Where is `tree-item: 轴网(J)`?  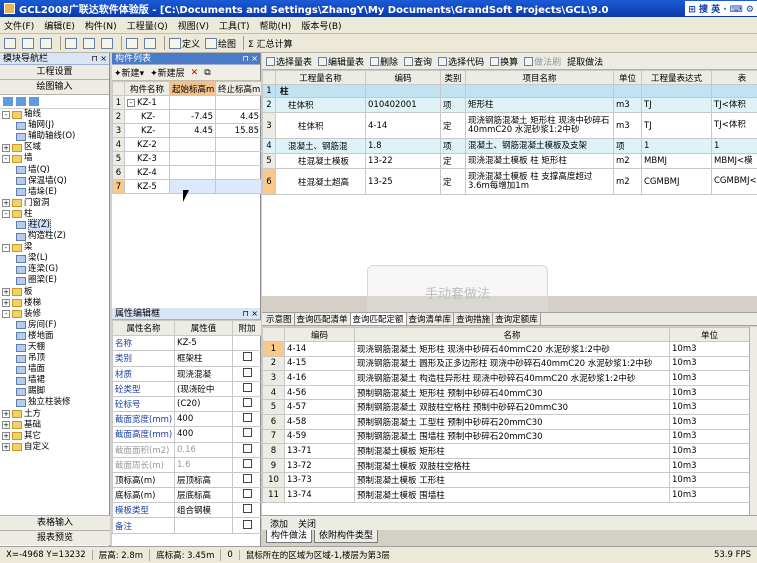
tree-item: 轴网(J) is located at coordinates (55, 125).